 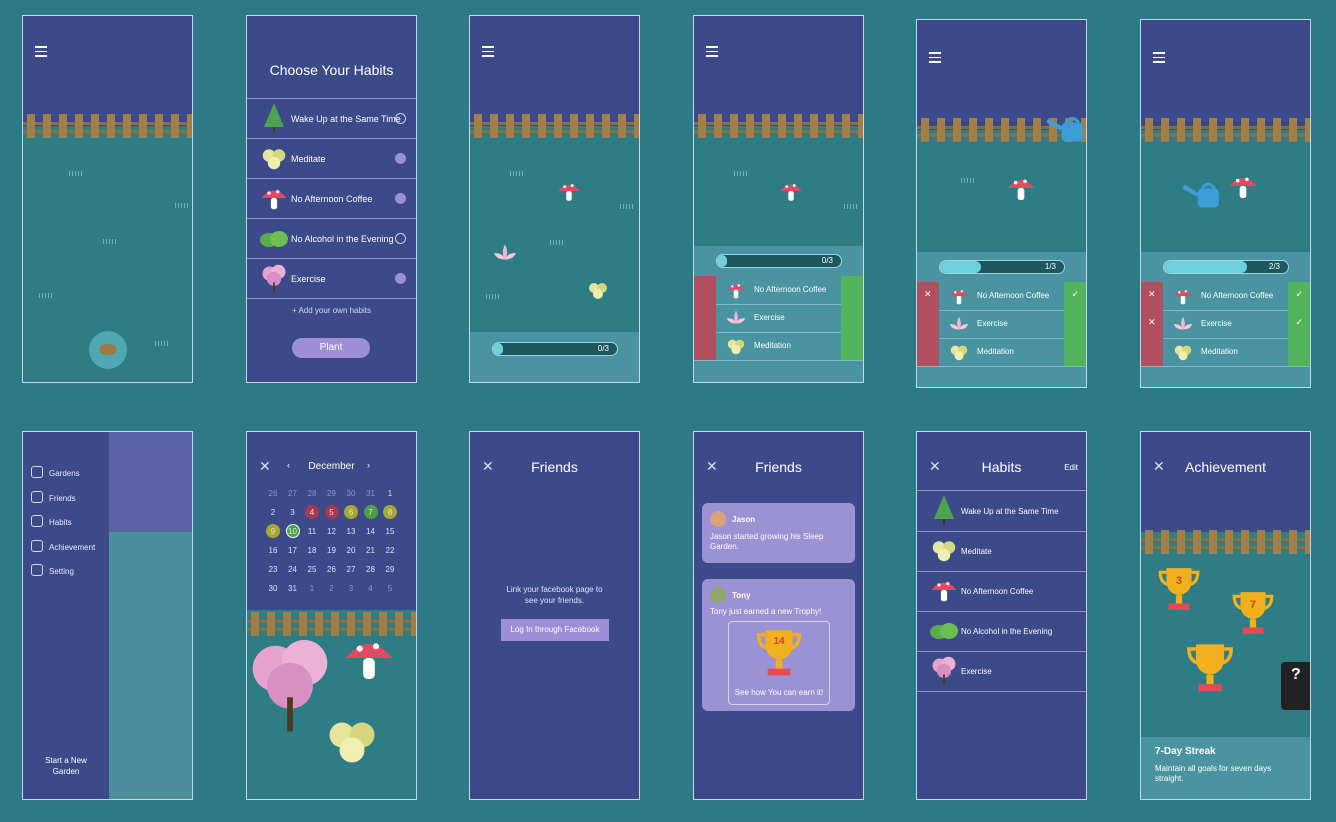 I want to click on calendar-day: 14, so click(x=371, y=531).